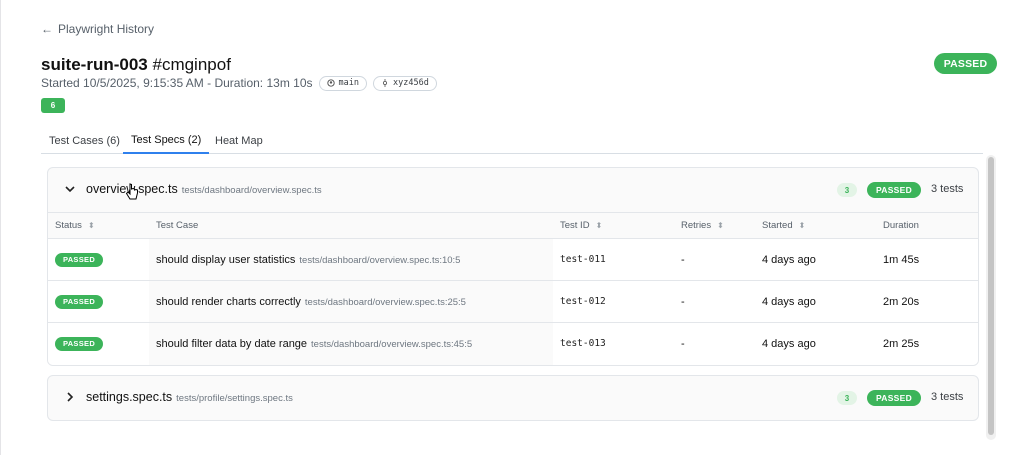 This screenshot has width=1028, height=455. What do you see at coordinates (70, 189) in the screenshot?
I see `chevron-down-icon` at bounding box center [70, 189].